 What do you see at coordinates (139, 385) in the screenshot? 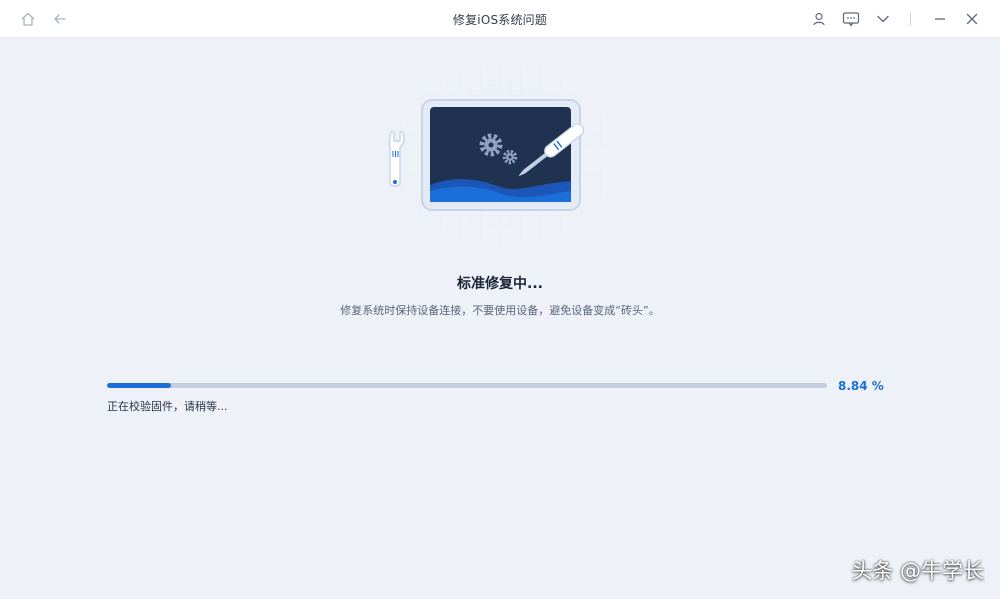
I see `progress-bar-fill` at bounding box center [139, 385].